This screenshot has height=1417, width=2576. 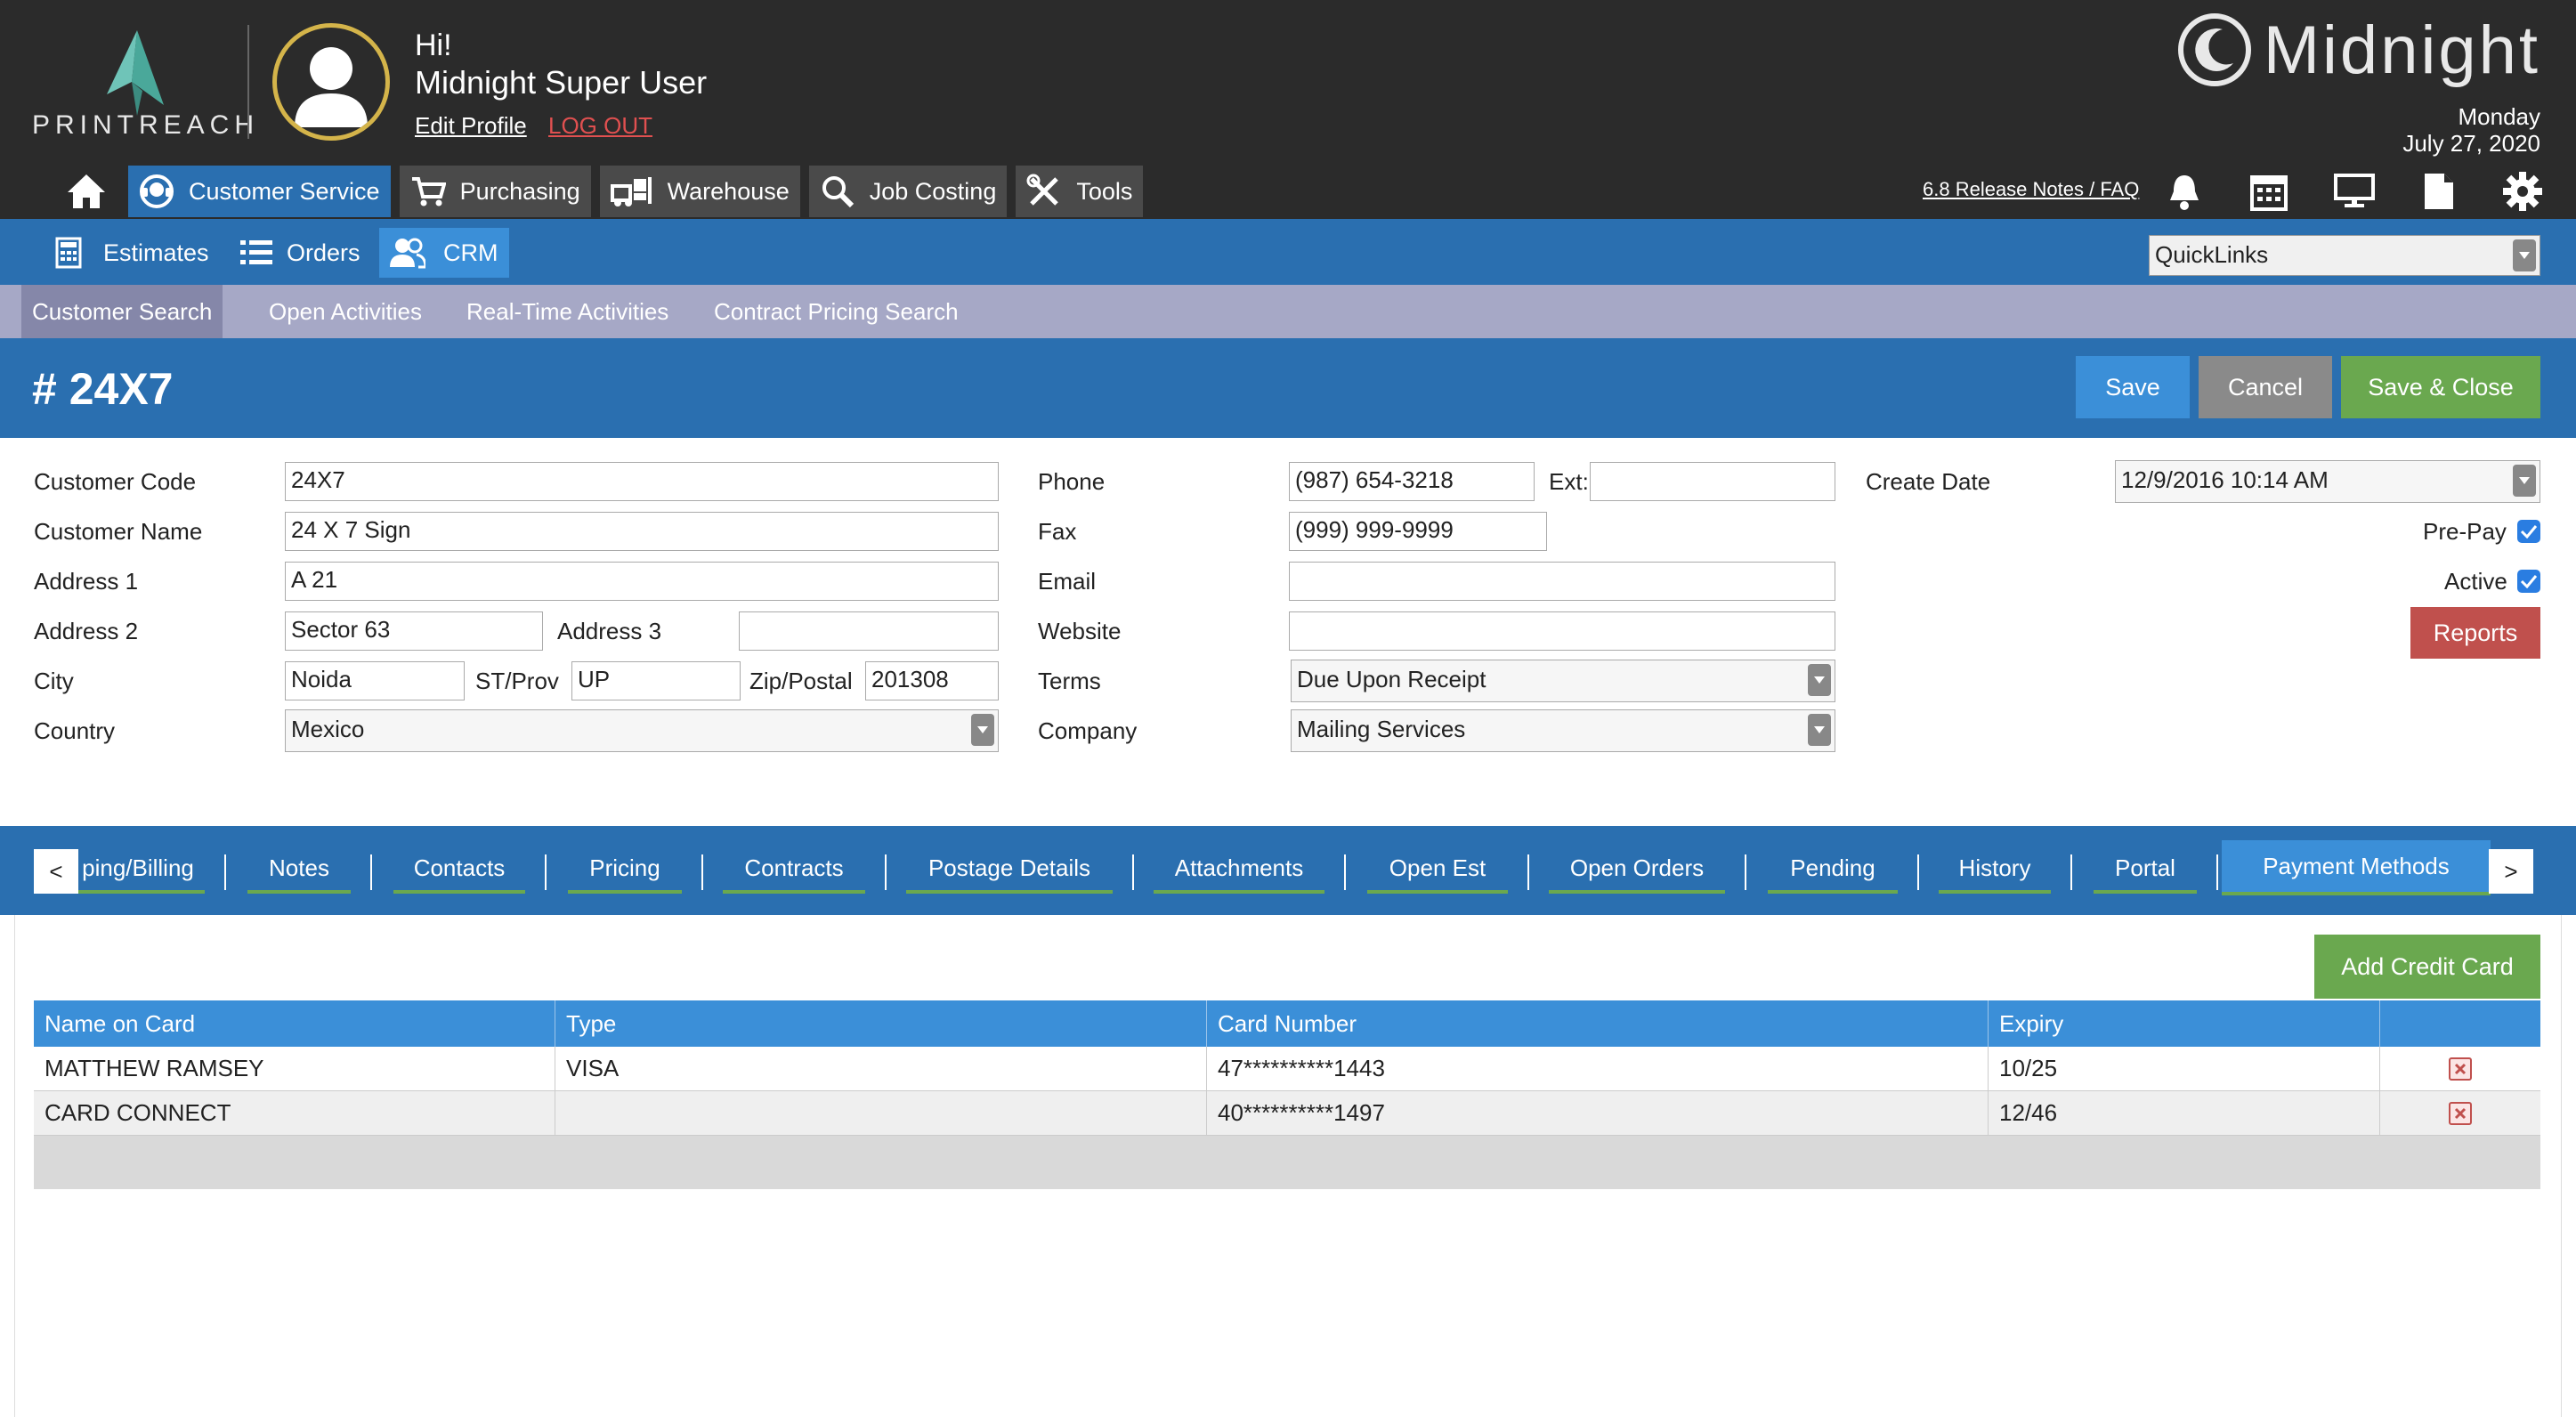 I want to click on tab-payment-methods: Payment Methods, so click(x=2356, y=867).